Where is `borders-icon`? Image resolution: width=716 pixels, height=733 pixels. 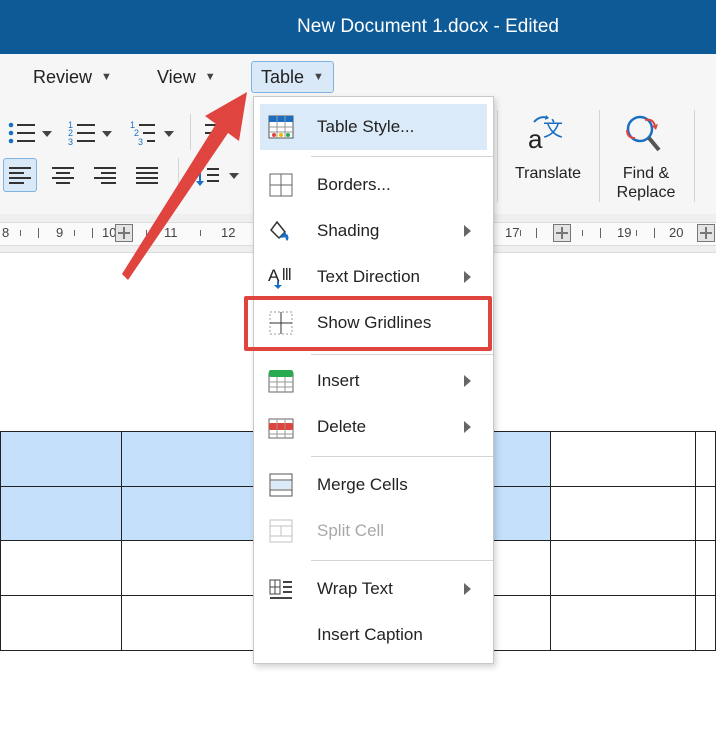
borders-icon is located at coordinates (281, 185).